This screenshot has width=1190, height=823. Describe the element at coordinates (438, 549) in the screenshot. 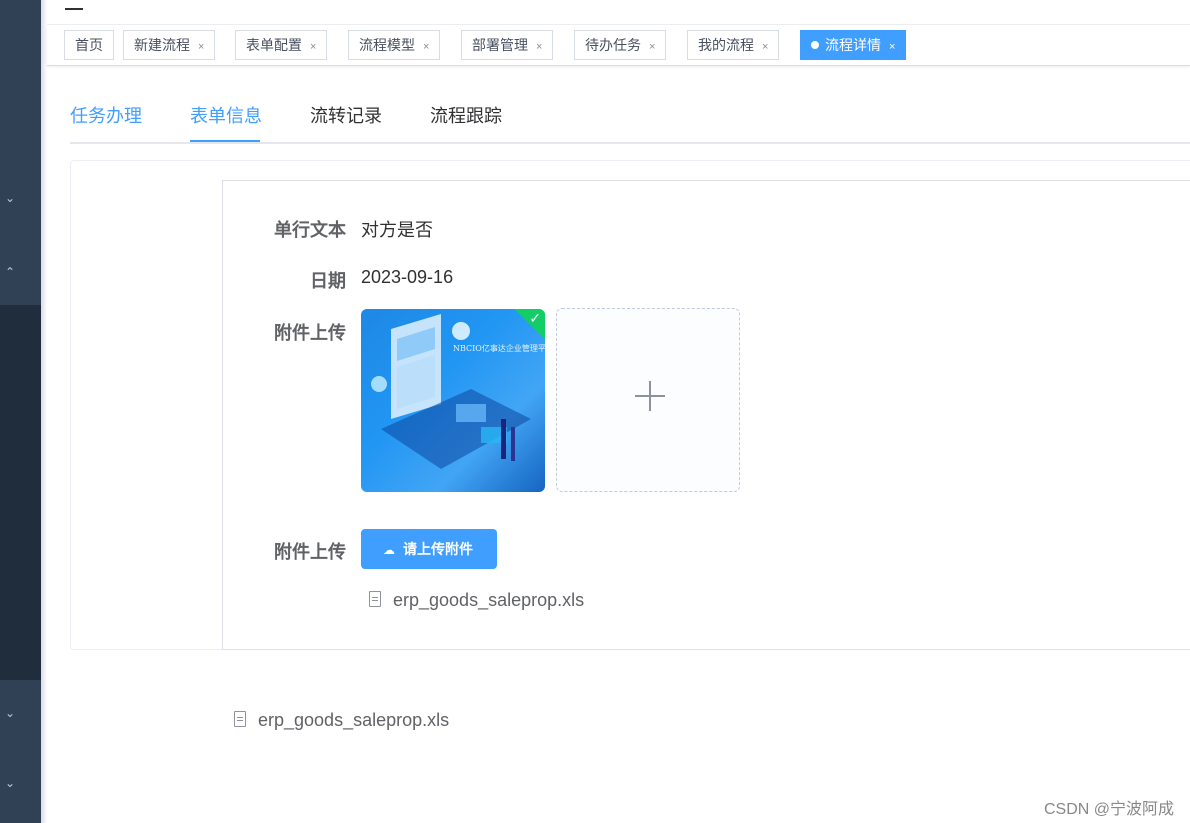

I see `upload-button-label: 请上传附件` at that location.